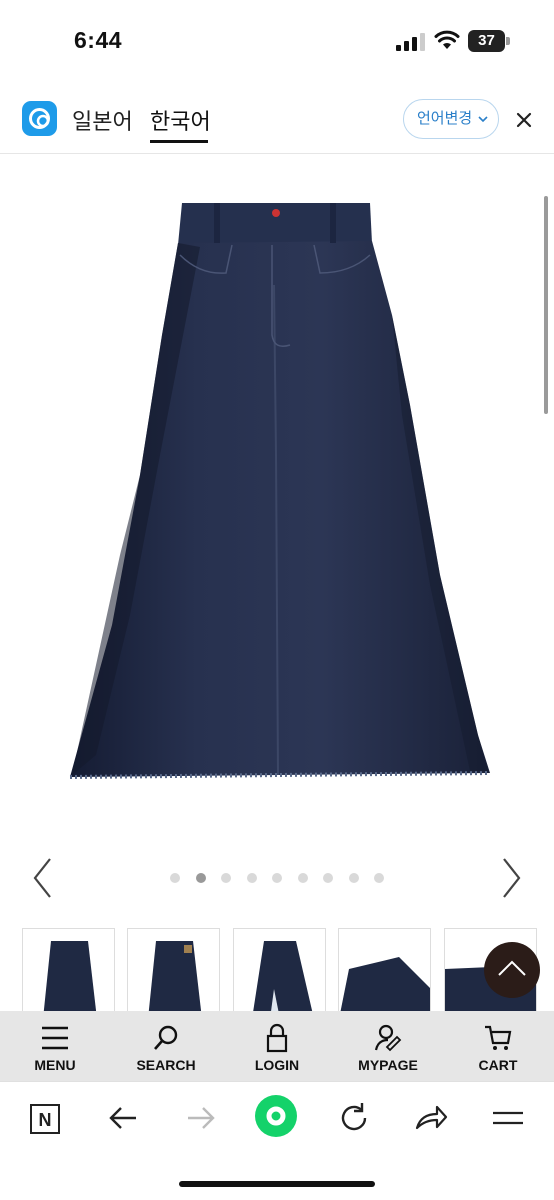 The image size is (554, 1200). What do you see at coordinates (524, 120) in the screenshot?
I see `close-icon` at bounding box center [524, 120].